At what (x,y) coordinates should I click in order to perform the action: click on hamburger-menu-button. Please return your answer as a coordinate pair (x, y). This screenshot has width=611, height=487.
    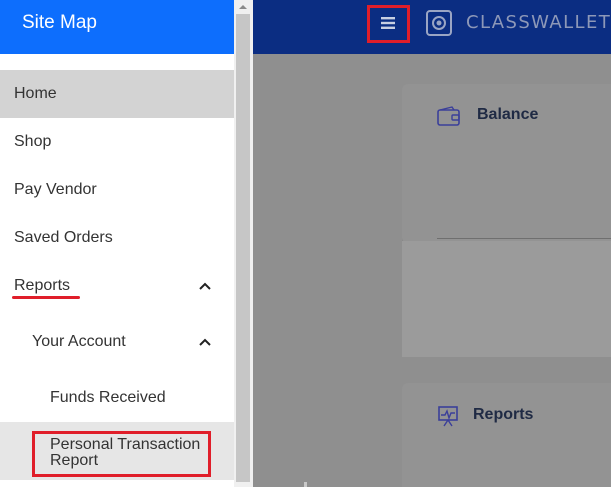
    Looking at the image, I should click on (388, 23).